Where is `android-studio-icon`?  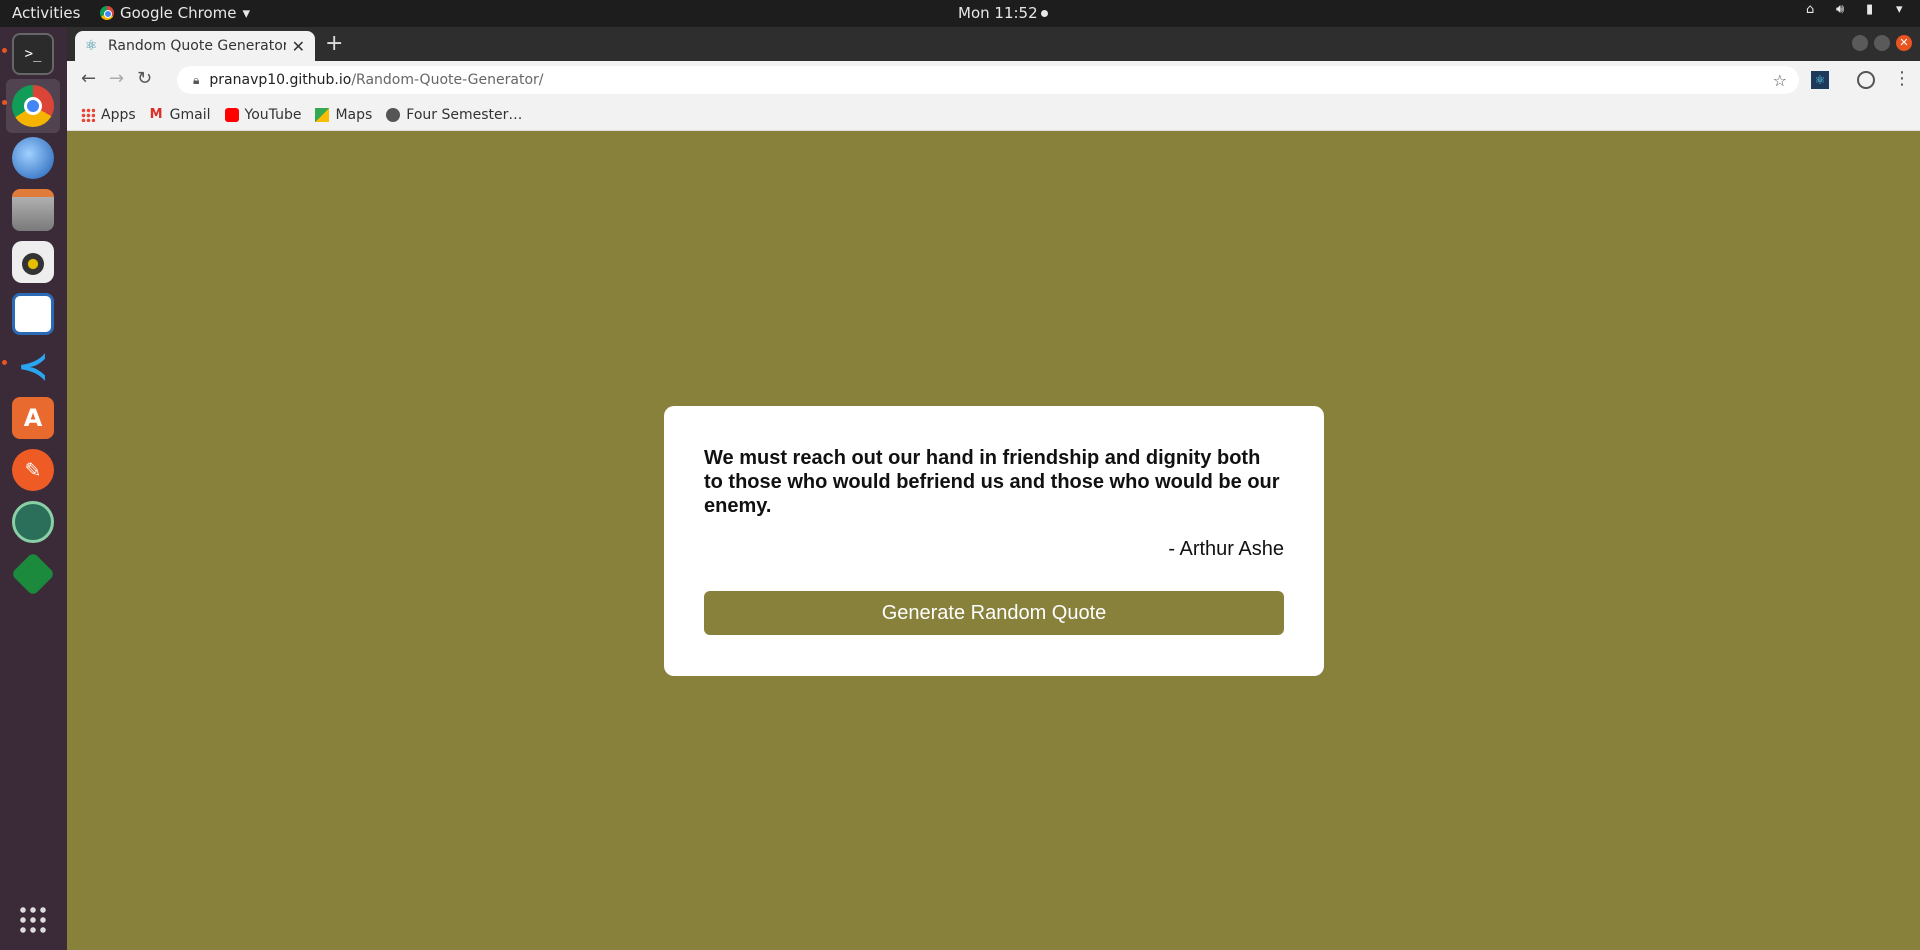
android-studio-icon is located at coordinates (33, 522).